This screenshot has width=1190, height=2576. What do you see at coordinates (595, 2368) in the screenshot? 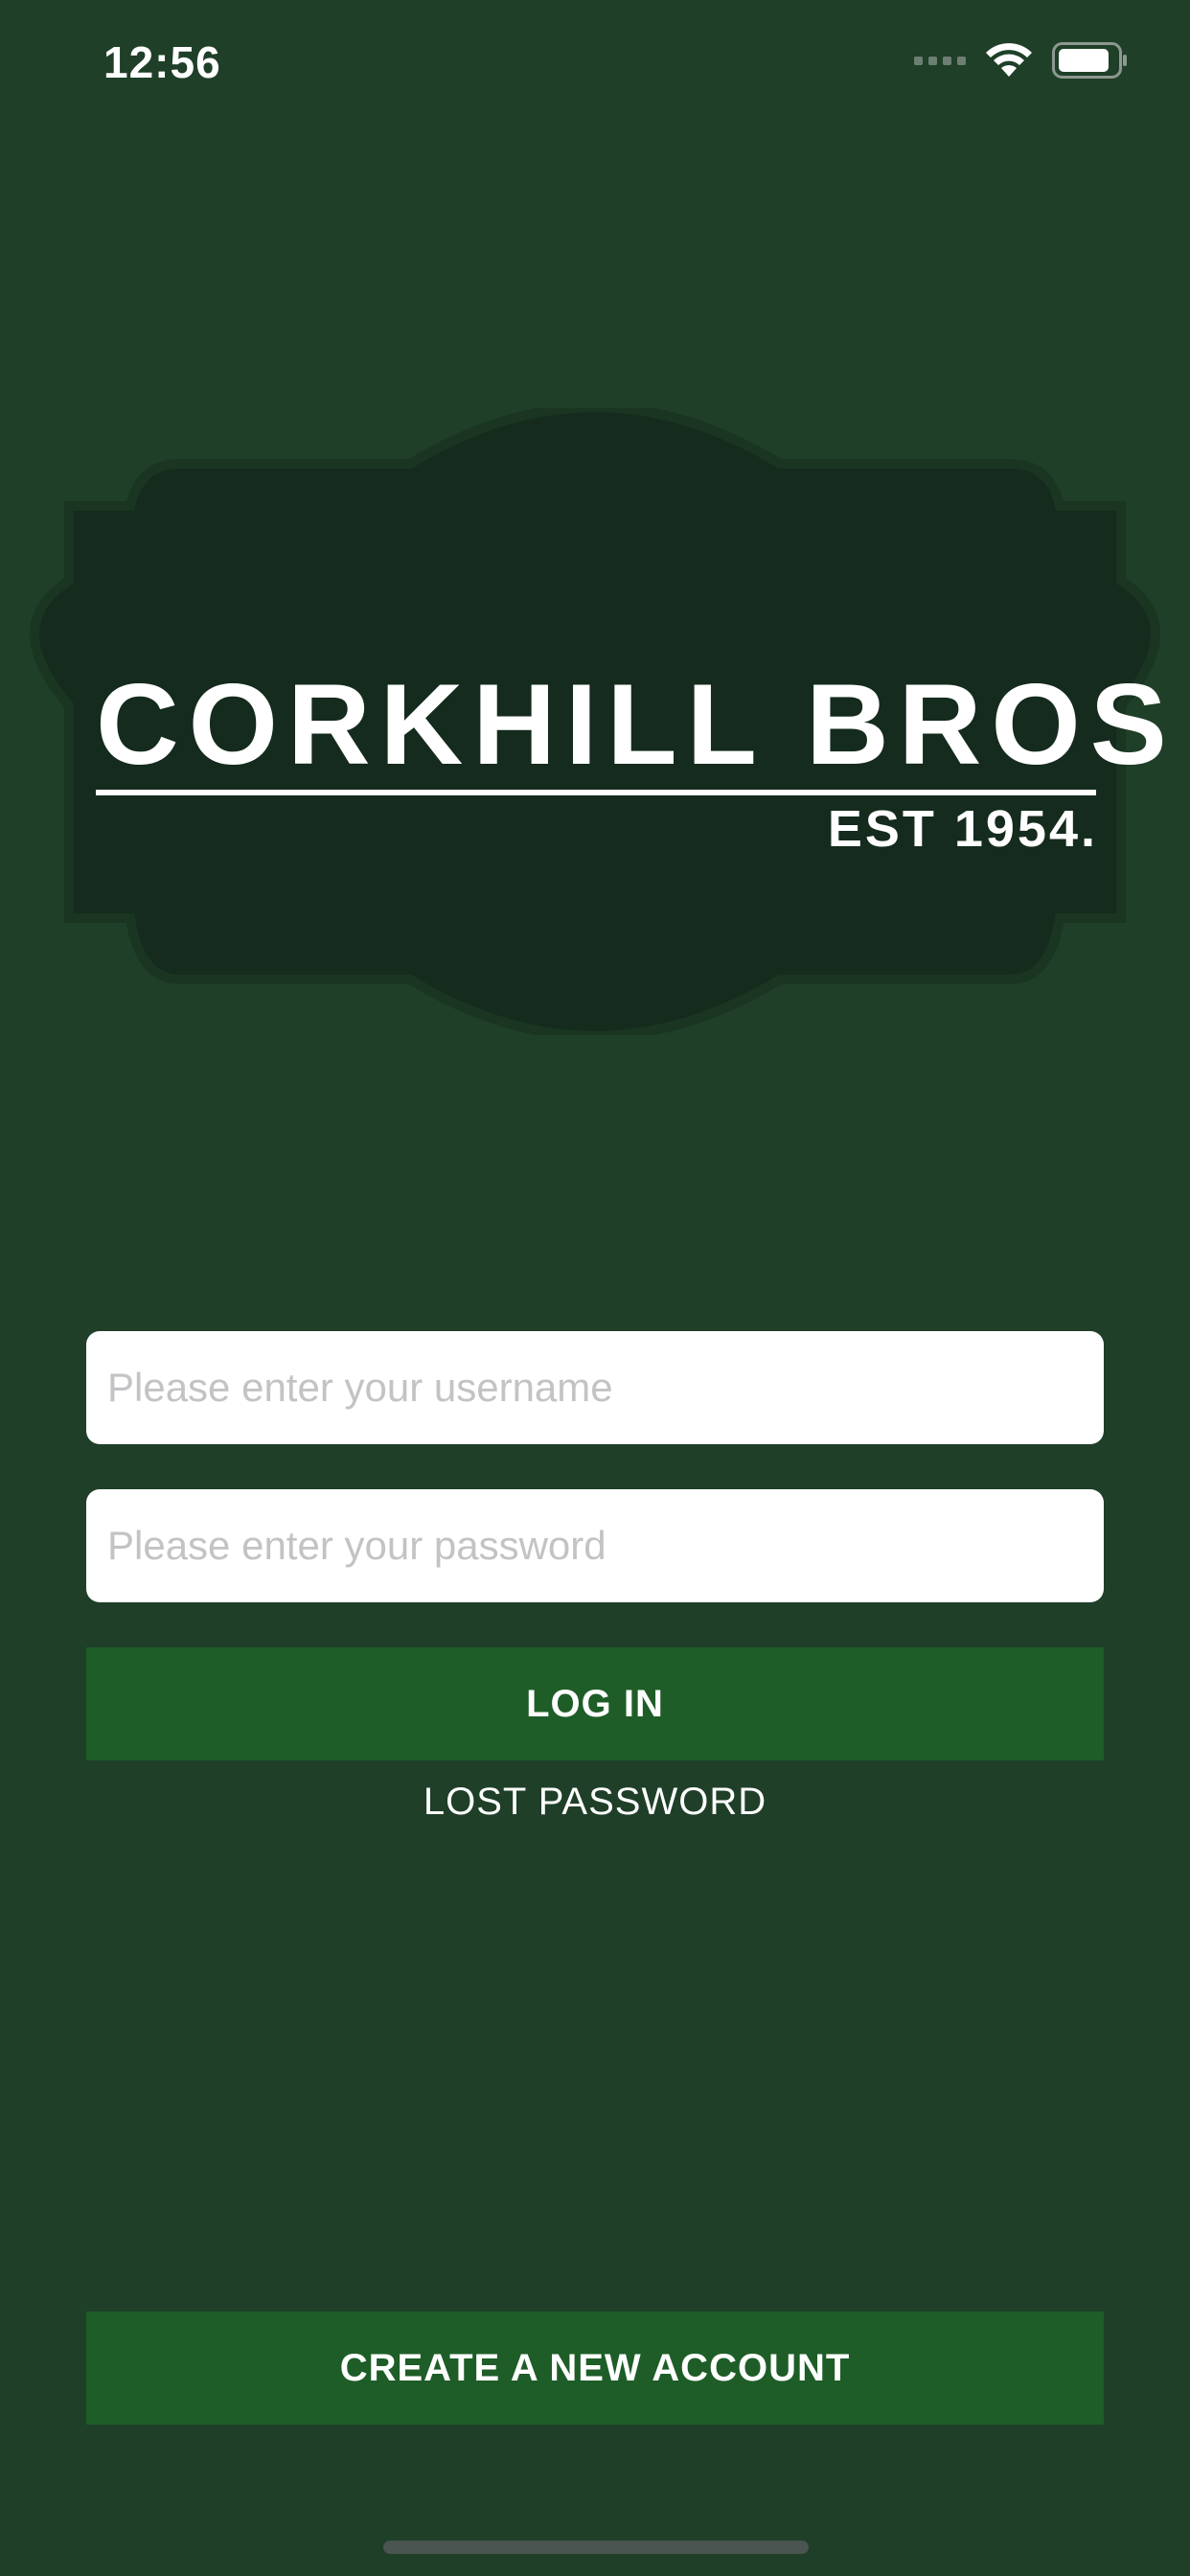
I see `create-account-button: CREATE A NEW ACCOUNT` at bounding box center [595, 2368].